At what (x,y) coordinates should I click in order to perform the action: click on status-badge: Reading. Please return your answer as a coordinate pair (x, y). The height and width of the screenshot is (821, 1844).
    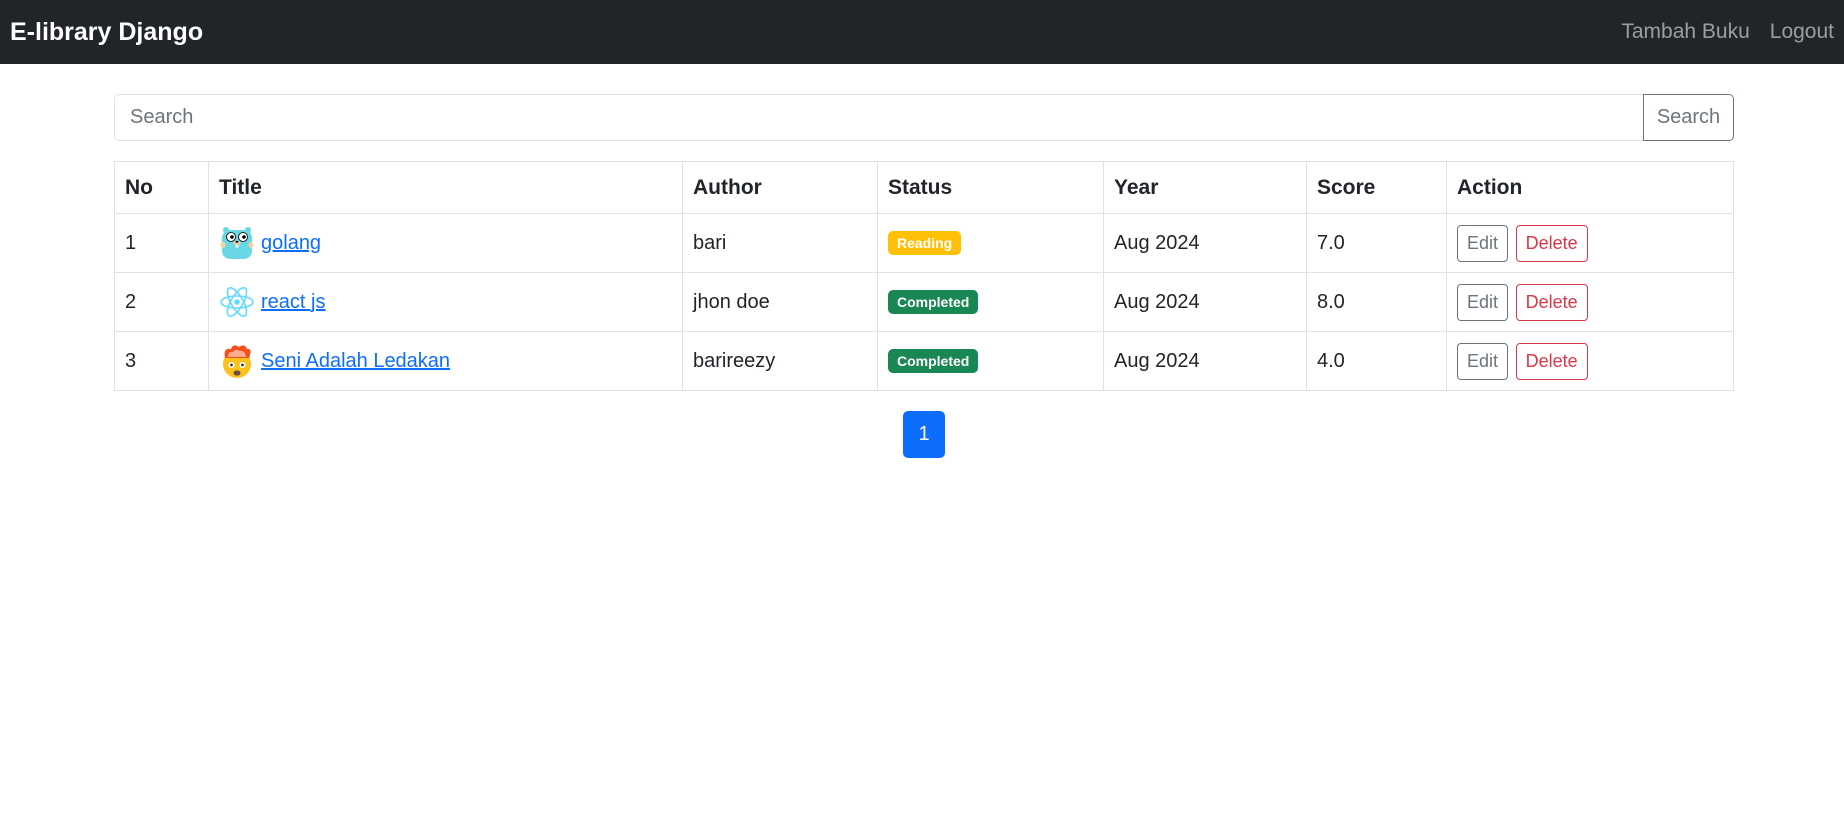
    Looking at the image, I should click on (925, 243).